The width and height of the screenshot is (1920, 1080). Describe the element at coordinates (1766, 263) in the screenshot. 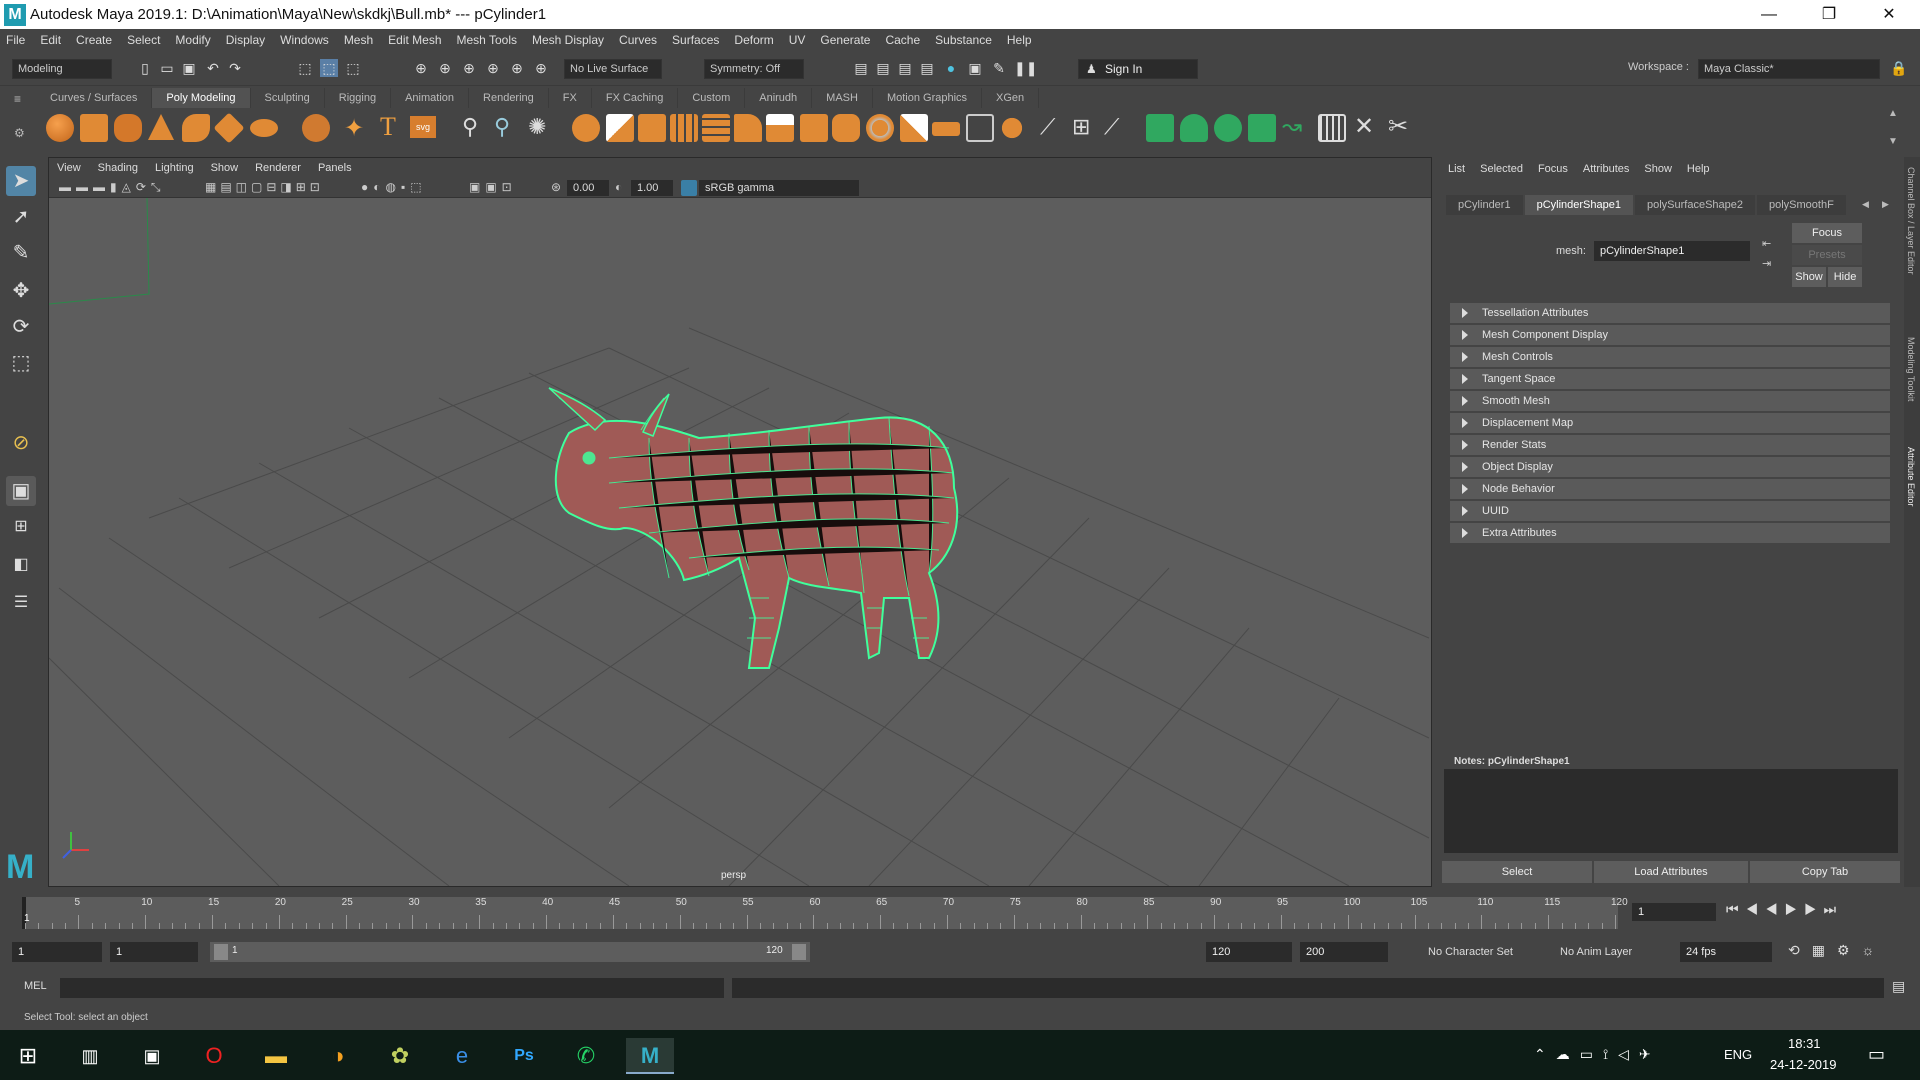

I see `ae-icon-2: ⇥` at that location.